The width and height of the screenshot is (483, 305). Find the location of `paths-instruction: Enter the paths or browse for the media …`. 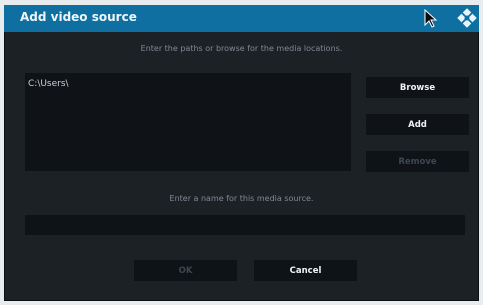

paths-instruction: Enter the paths or browse for the media … is located at coordinates (241, 48).